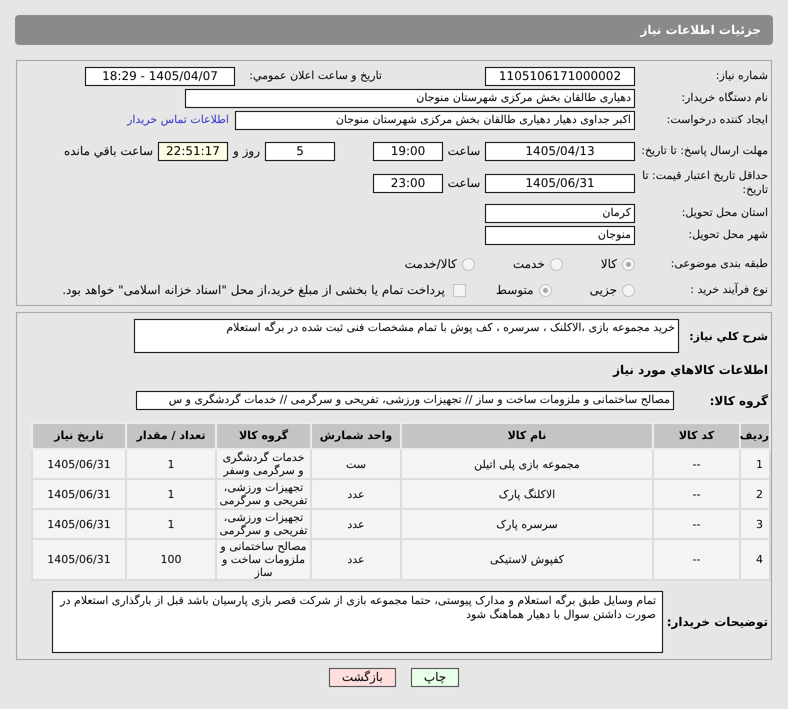 The height and width of the screenshot is (709, 788). What do you see at coordinates (246, 151) in the screenshot?
I see `days-label: روز و` at bounding box center [246, 151].